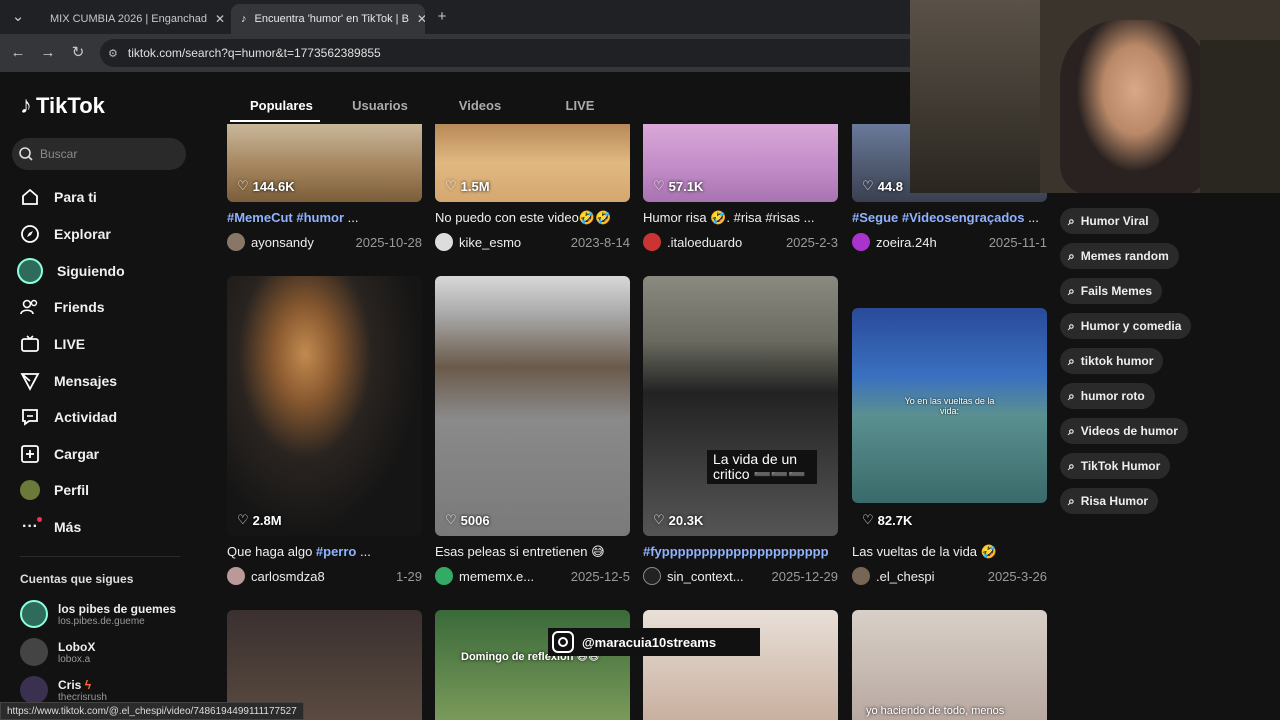 This screenshot has width=1280, height=720. I want to click on suggestion-chip: ⌕ Memes random, so click(1119, 256).